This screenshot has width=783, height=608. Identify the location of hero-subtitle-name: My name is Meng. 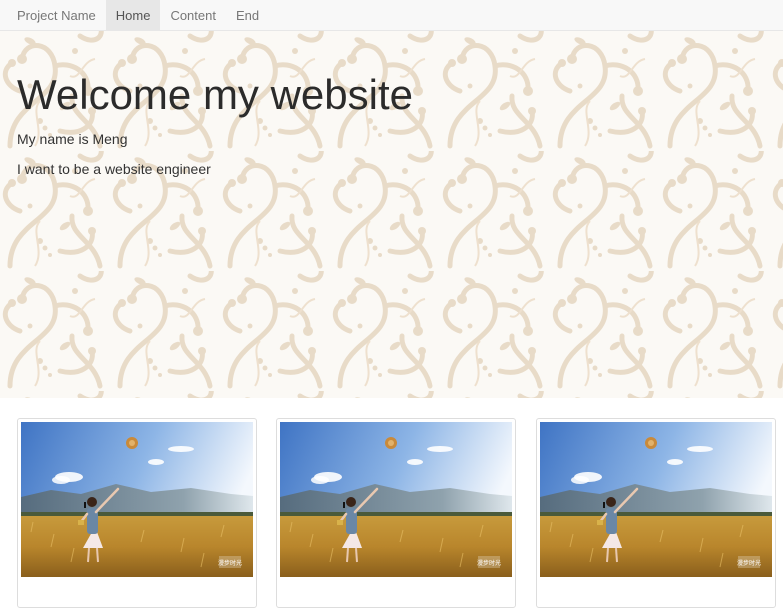
(72, 139).